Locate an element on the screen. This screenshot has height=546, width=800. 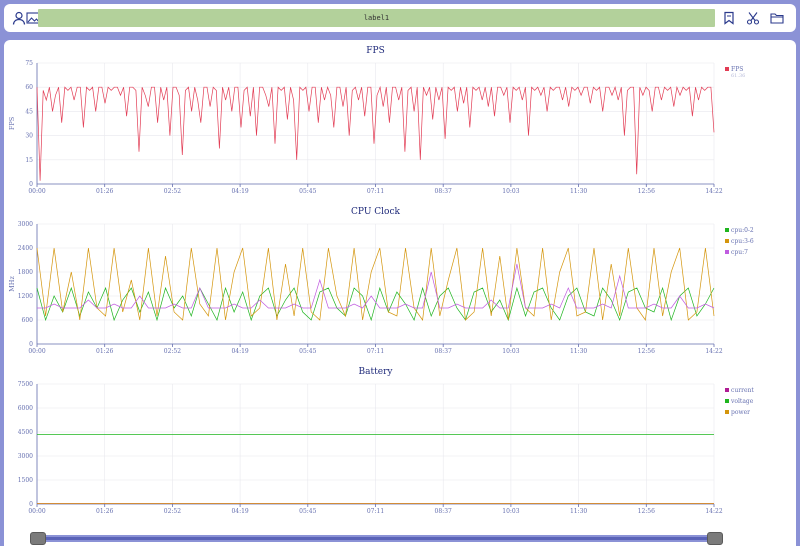
fps-x-tick-label: 00:00 is located at coordinates (36, 191).